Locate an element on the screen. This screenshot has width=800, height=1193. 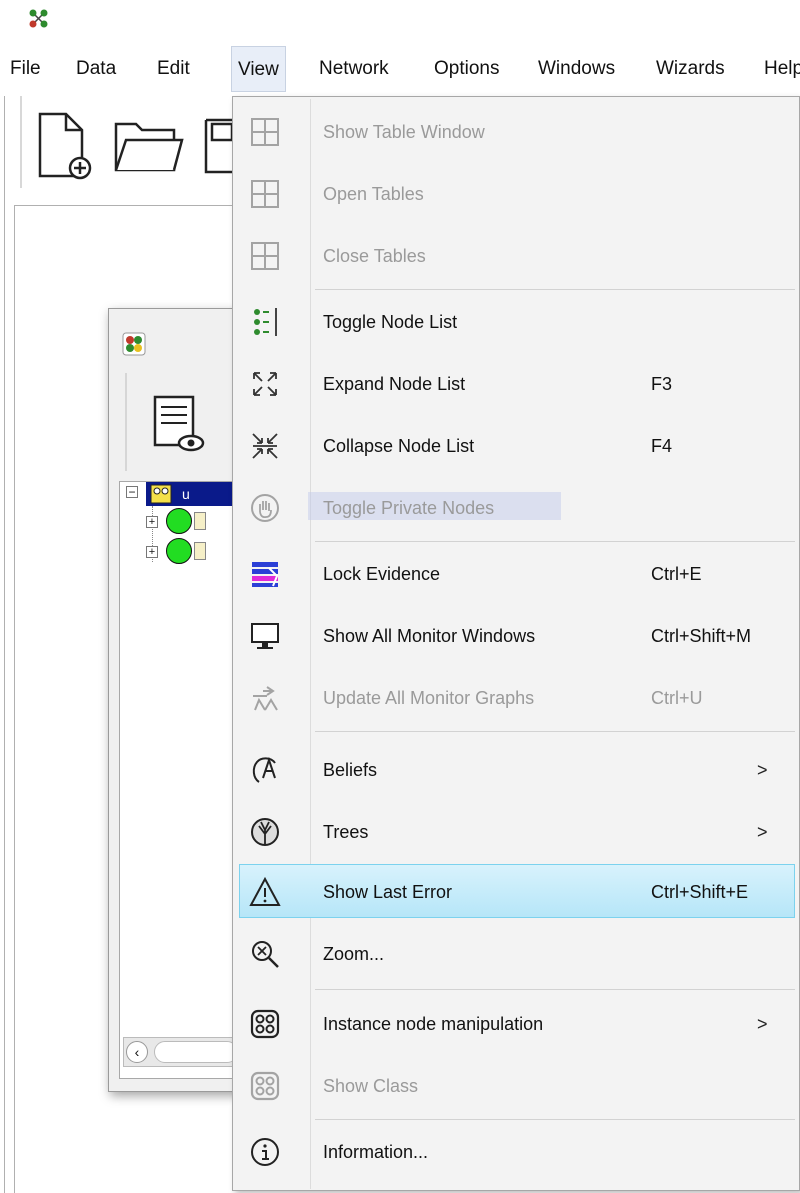
menu-item-shortcut: Ctrl+Shift+M is located at coordinates (701, 636).